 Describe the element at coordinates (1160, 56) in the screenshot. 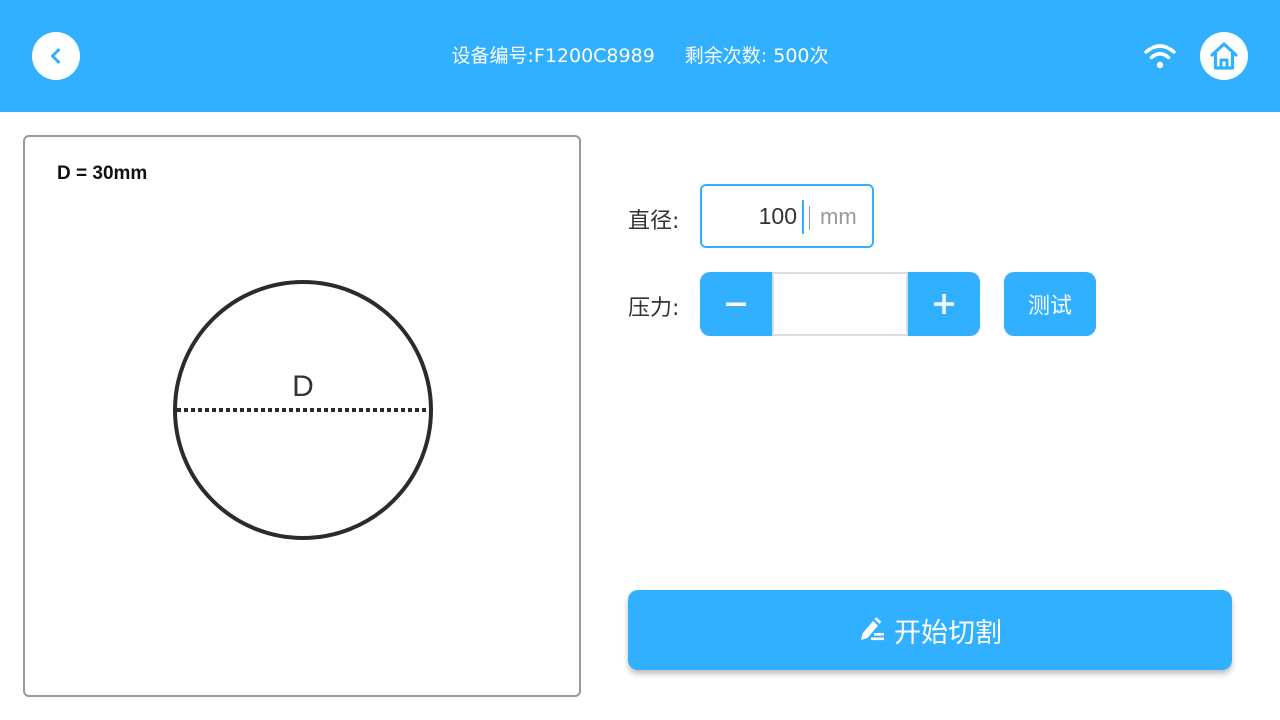

I see `wifi-icon` at that location.